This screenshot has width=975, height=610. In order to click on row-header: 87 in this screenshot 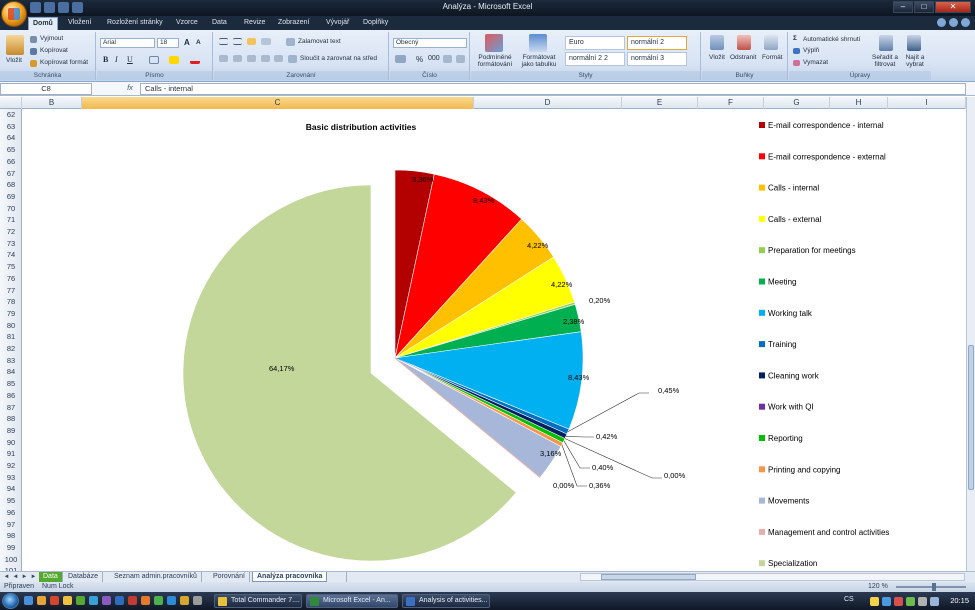, I will do `click(10, 407)`.